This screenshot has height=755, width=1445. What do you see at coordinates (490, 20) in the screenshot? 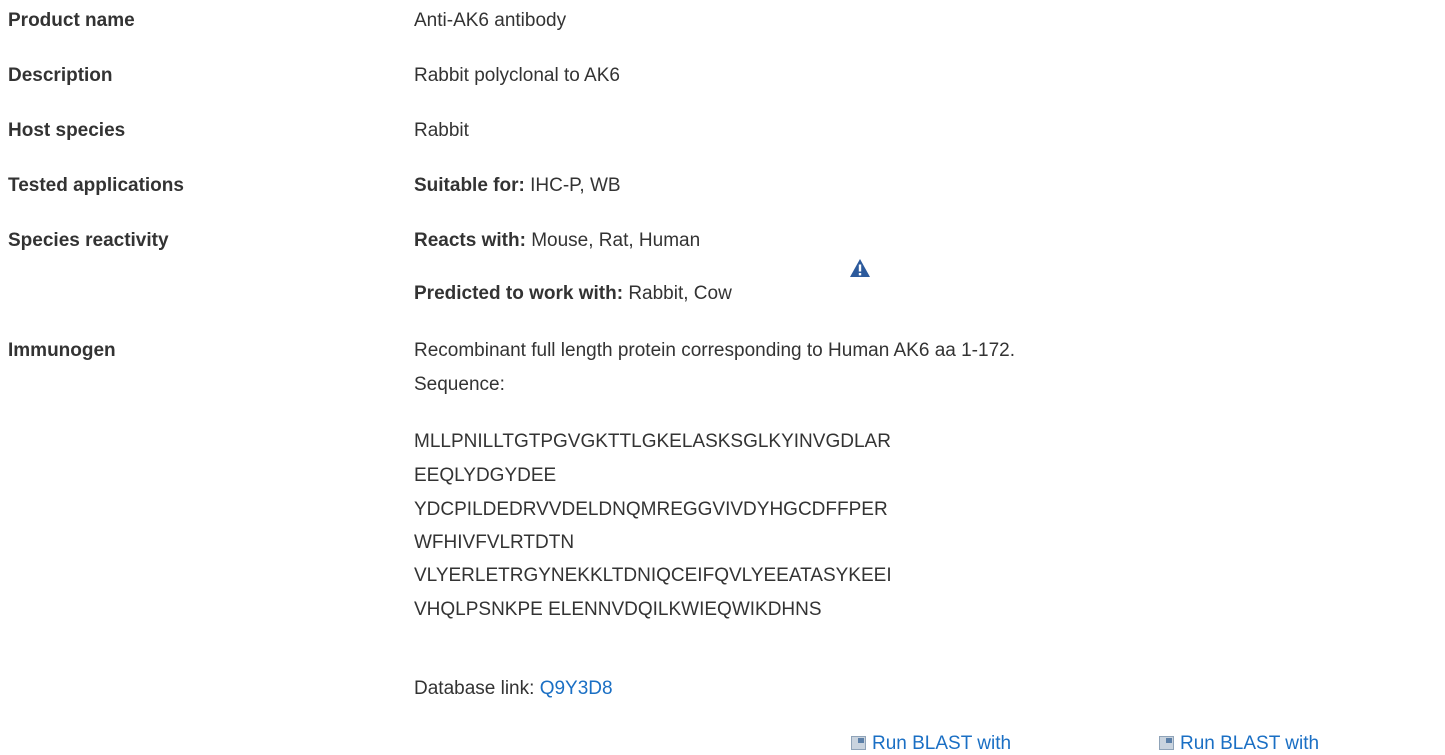
I see `product-name-value: Anti-AK6 antibody` at bounding box center [490, 20].